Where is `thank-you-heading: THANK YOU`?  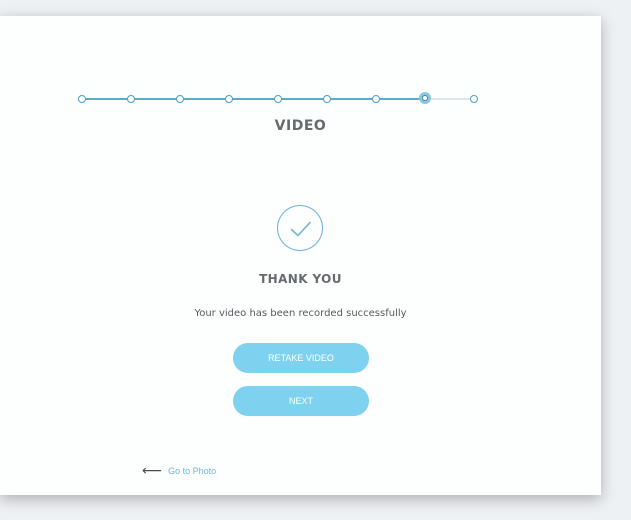
thank-you-heading: THANK YOU is located at coordinates (300, 279).